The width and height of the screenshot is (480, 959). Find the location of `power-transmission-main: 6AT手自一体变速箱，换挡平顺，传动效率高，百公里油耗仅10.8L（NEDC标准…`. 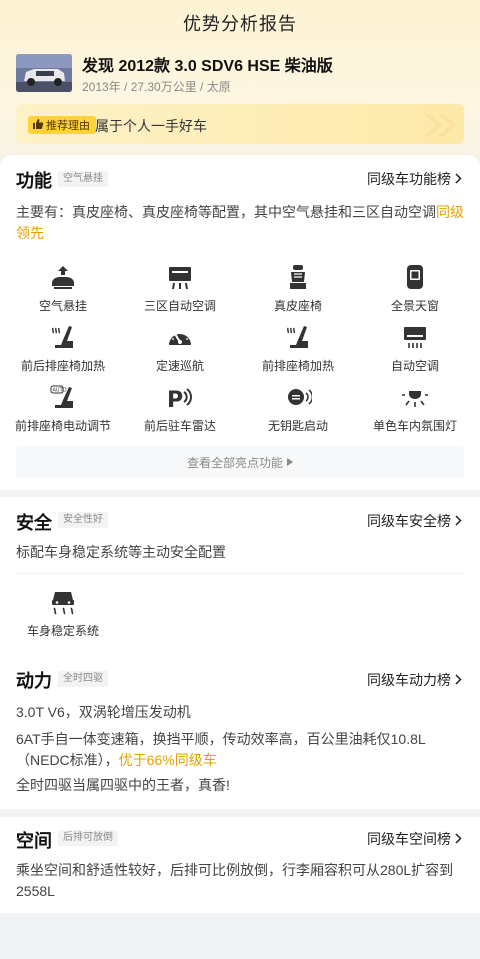

power-transmission-main: 6AT手自一体变速箱，换挡平顺，传动效率高，百公里油耗仅10.8L（NEDC标准… is located at coordinates (221, 749).